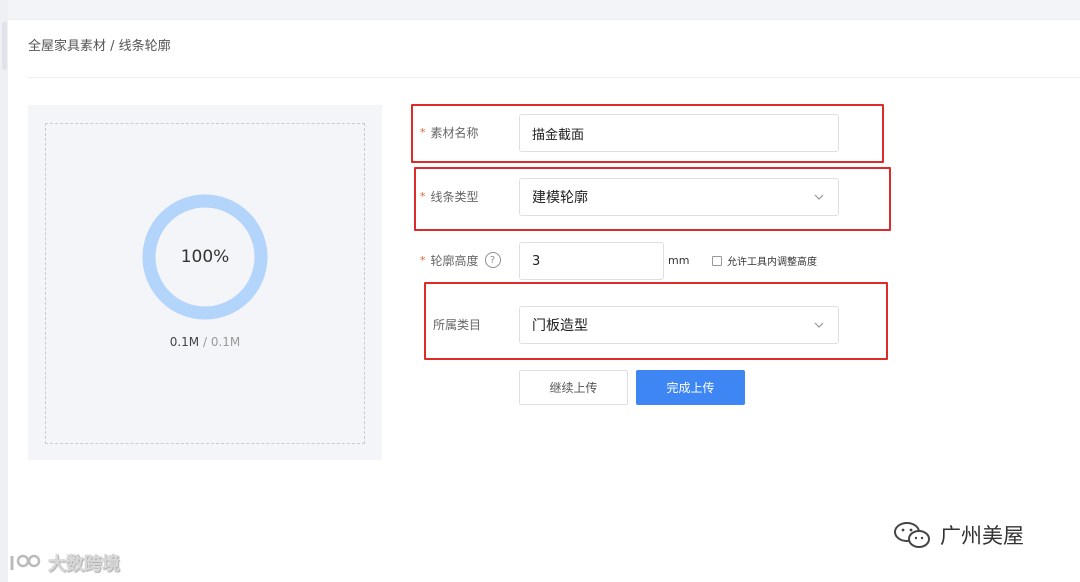 This screenshot has width=1080, height=582. What do you see at coordinates (679, 133) in the screenshot?
I see `material-name-input: 描金截面` at bounding box center [679, 133].